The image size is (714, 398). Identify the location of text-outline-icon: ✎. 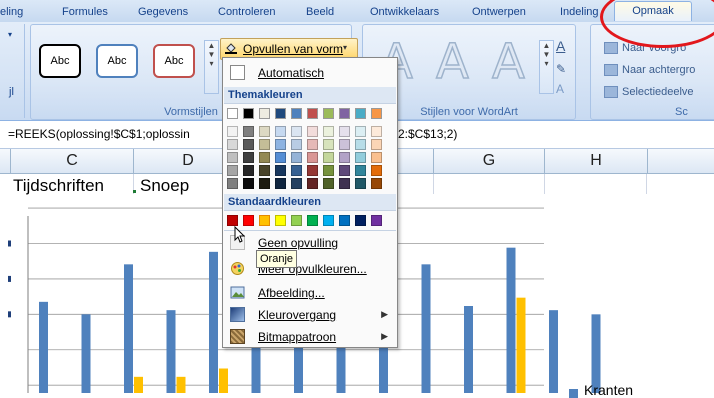
(561, 69).